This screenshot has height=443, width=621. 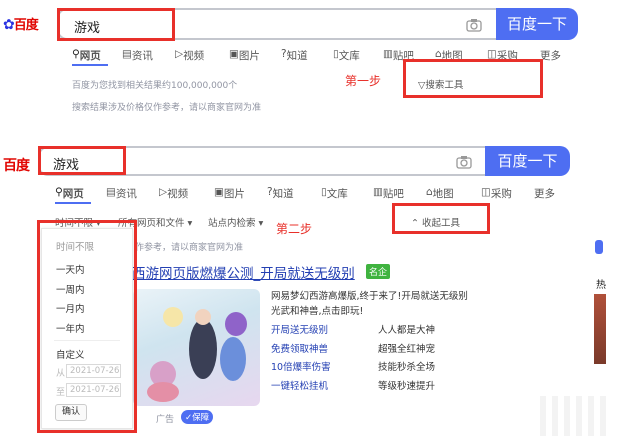 I want to click on result-description-line1: 网易梦幻西游高爆版,终于来了!开局就送无级别, so click(x=369, y=296).